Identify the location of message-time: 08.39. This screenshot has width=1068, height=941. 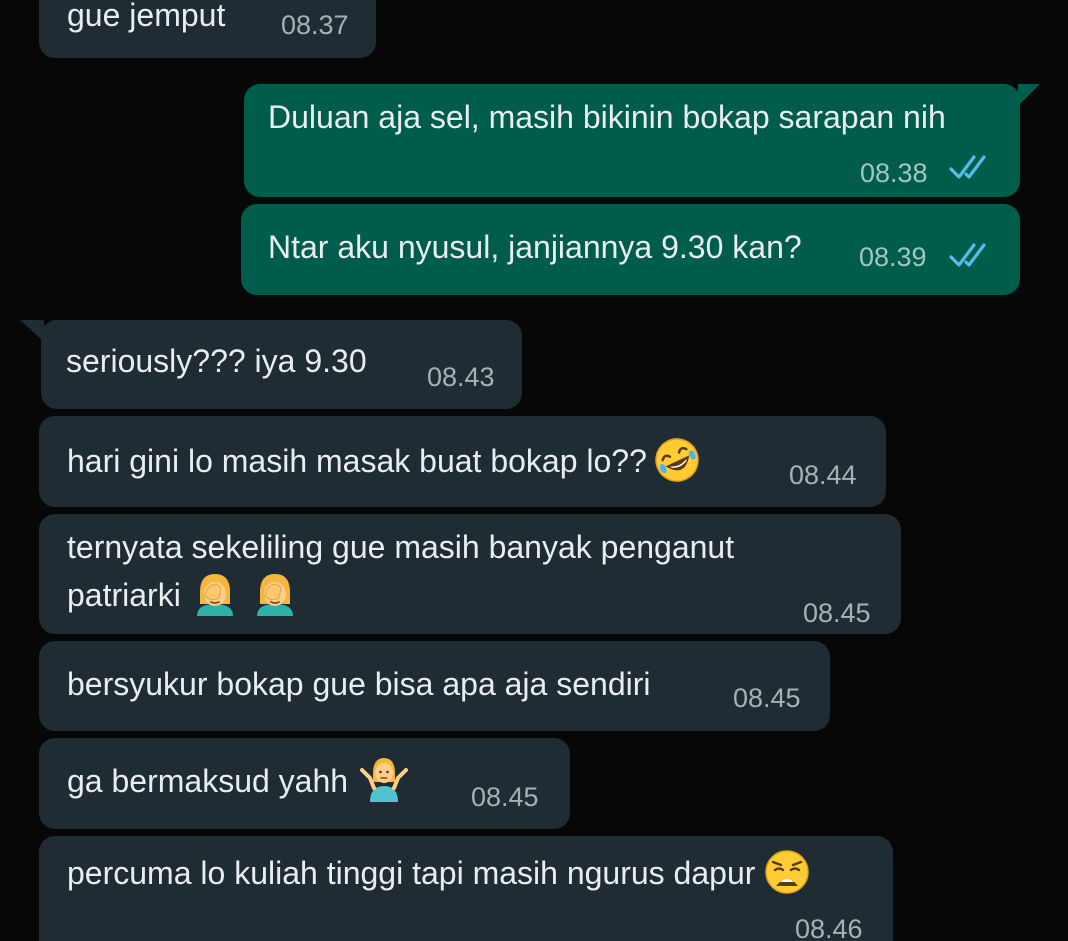
(893, 257).